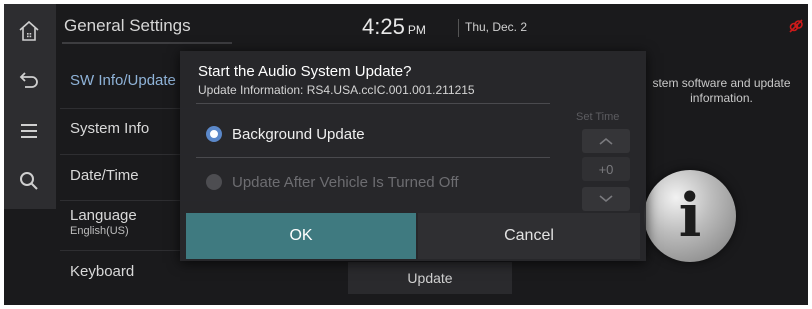 This screenshot has height=309, width=812. I want to click on ok-button: OK, so click(301, 236).